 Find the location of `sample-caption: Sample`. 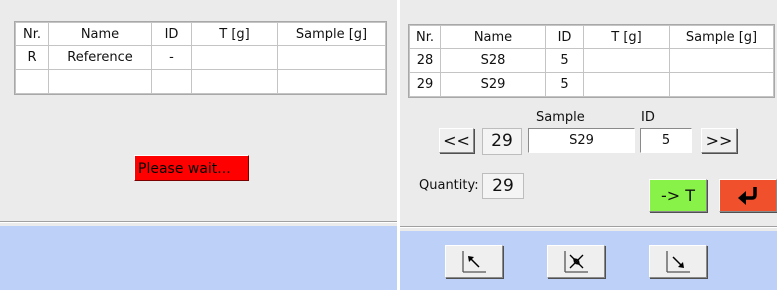

sample-caption: Sample is located at coordinates (560, 117).